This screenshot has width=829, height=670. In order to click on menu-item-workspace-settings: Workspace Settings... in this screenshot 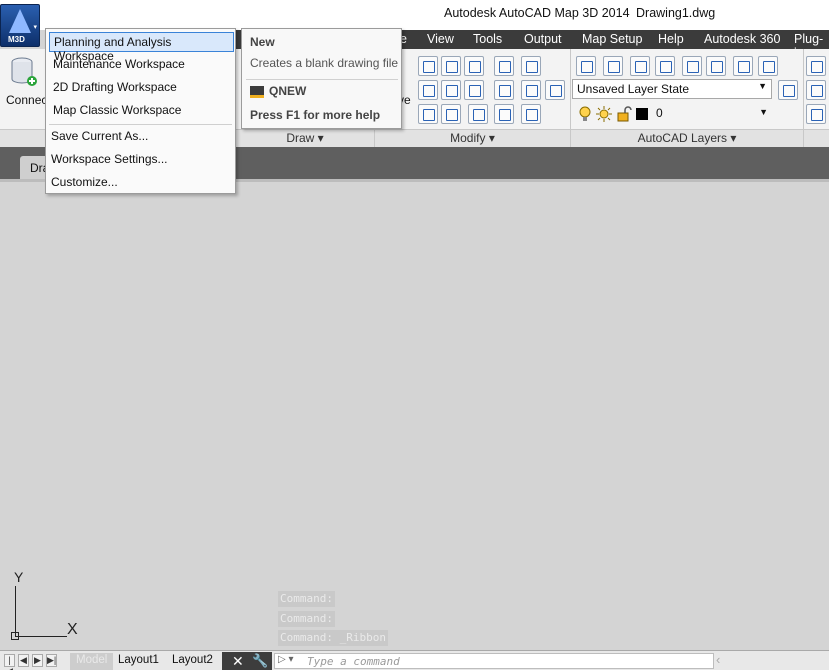, I will do `click(109, 159)`.